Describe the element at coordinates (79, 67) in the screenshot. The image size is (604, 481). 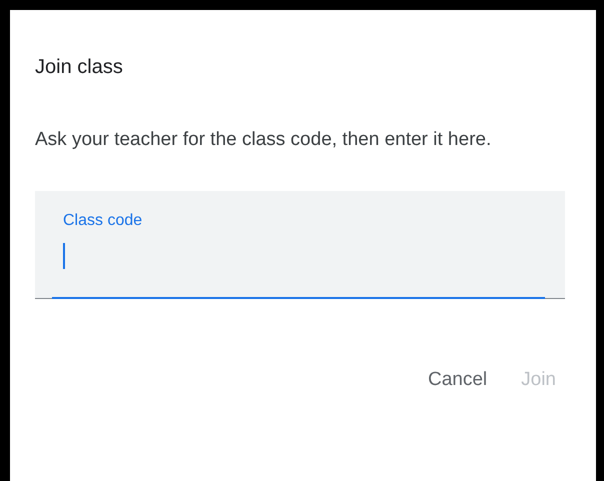
I see `dialog-title: Join class` at that location.